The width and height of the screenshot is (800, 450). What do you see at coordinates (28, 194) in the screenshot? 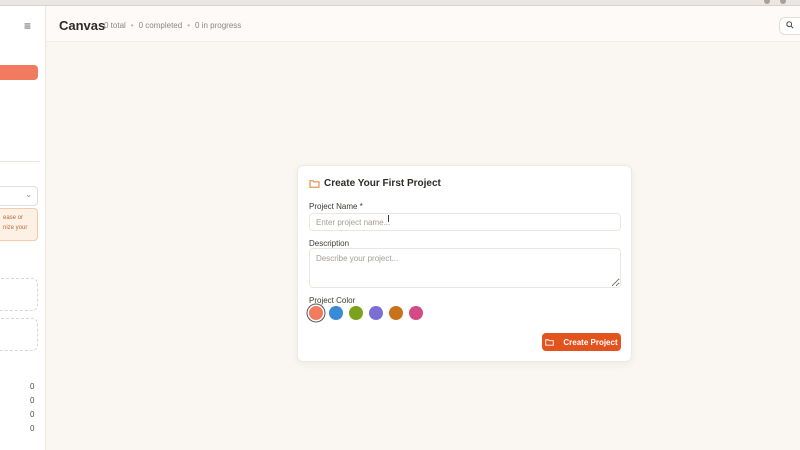
I see `chevron-down-icon: ⌄` at bounding box center [28, 194].